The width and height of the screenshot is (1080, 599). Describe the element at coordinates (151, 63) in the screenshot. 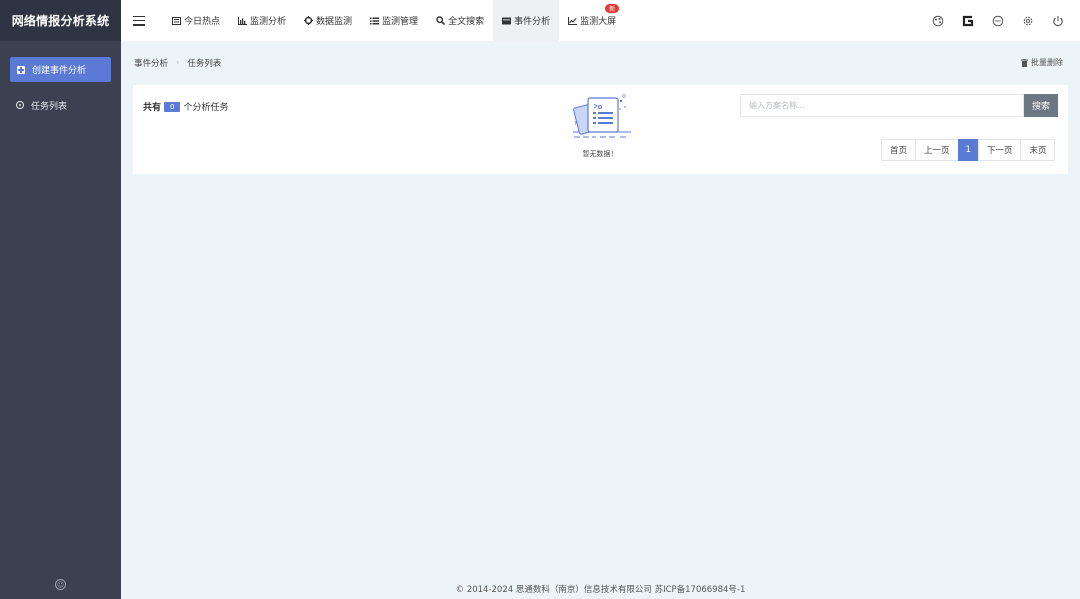

I see `breadcrumb-item-event-analysis: 事件分析` at that location.